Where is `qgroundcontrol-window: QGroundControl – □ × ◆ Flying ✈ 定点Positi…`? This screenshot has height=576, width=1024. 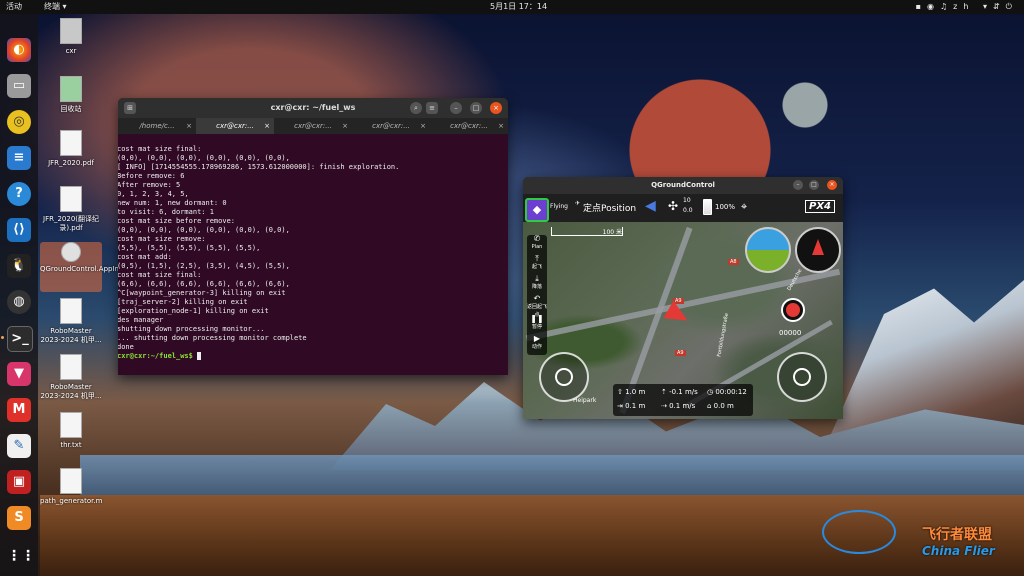 qgroundcontrol-window: QGroundControl – □ × ◆ Flying ✈ 定点Positi… is located at coordinates (683, 298).